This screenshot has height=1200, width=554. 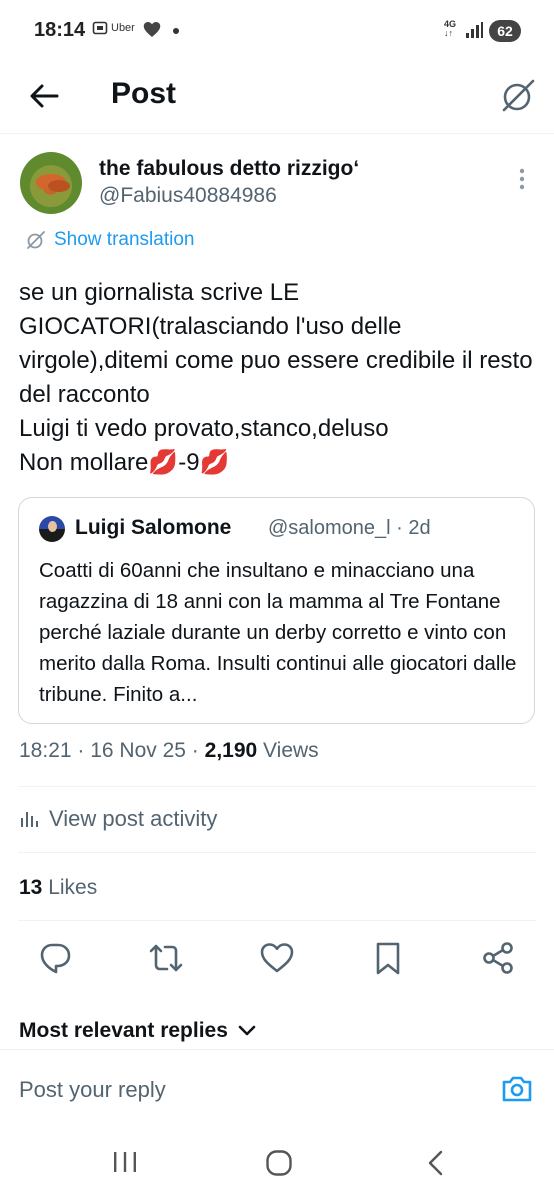 What do you see at coordinates (277, 98) in the screenshot?
I see `app-header: Post` at bounding box center [277, 98].